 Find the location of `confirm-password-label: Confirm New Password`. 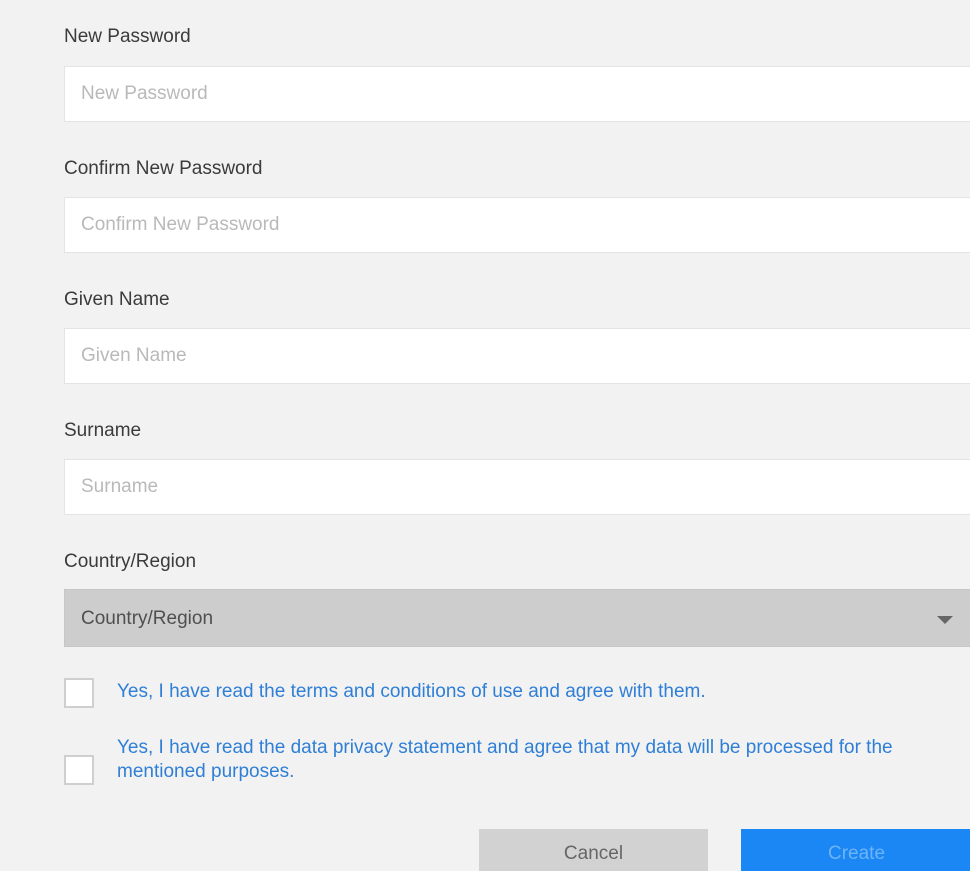

confirm-password-label: Confirm New Password is located at coordinates (163, 168).